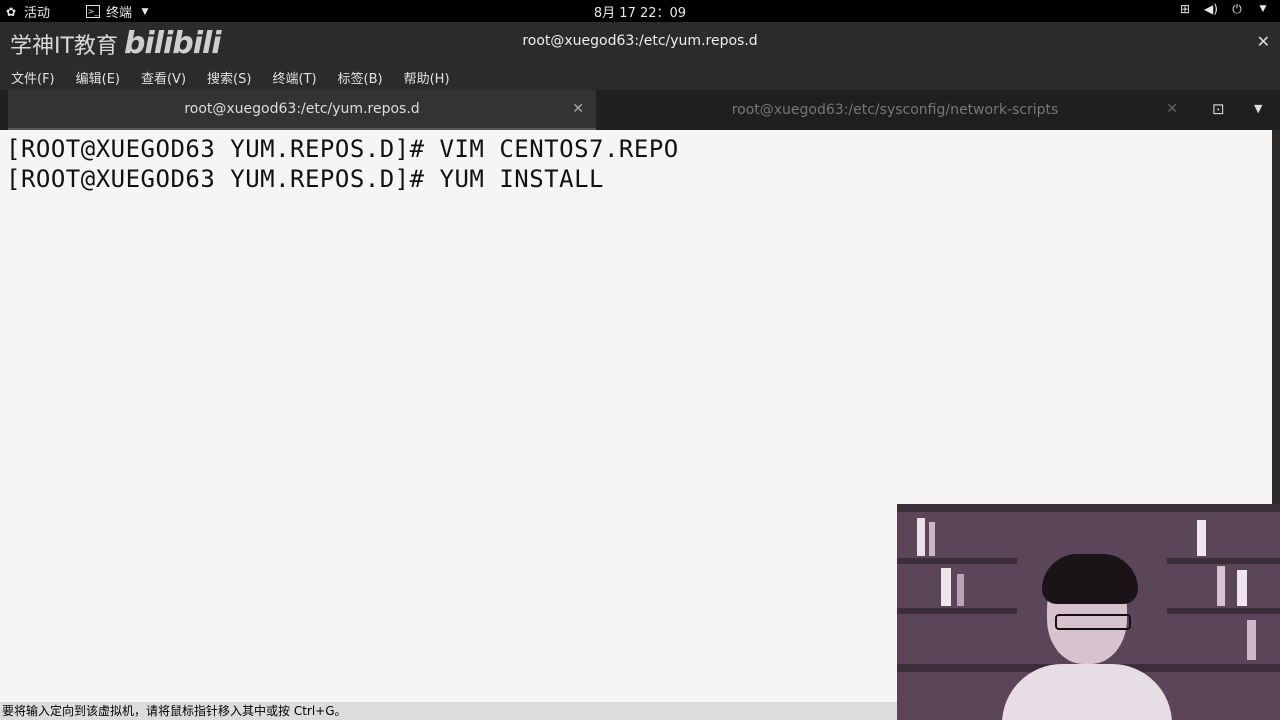 This screenshot has width=1280, height=720. Describe the element at coordinates (293, 76) in the screenshot. I see `menu-terminal: 终端(T)` at that location.